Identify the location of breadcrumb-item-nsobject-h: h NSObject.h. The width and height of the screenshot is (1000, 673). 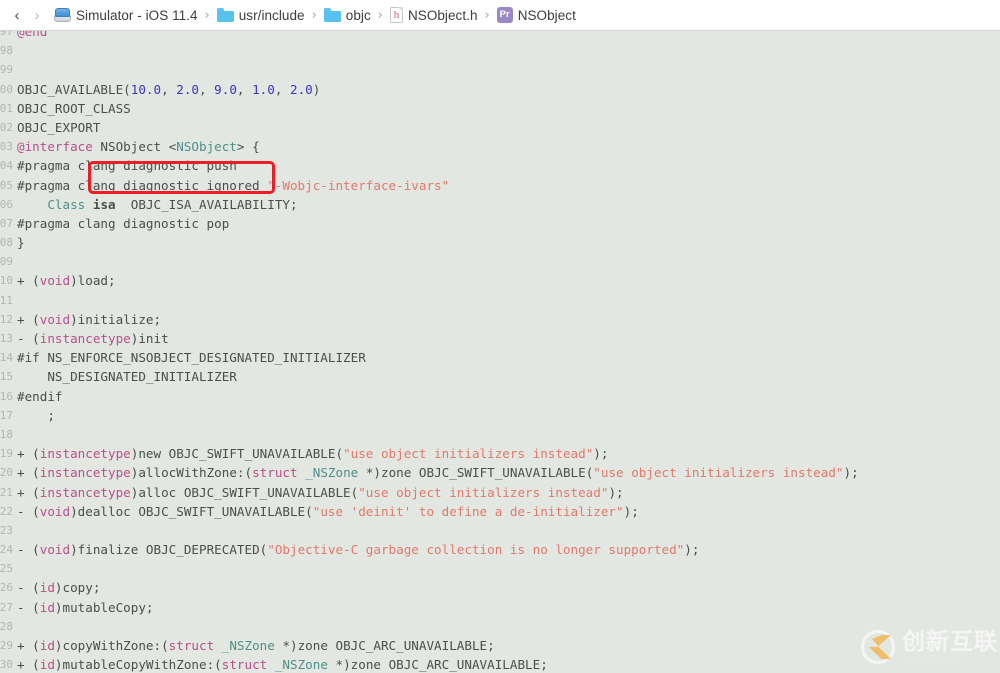
(434, 15).